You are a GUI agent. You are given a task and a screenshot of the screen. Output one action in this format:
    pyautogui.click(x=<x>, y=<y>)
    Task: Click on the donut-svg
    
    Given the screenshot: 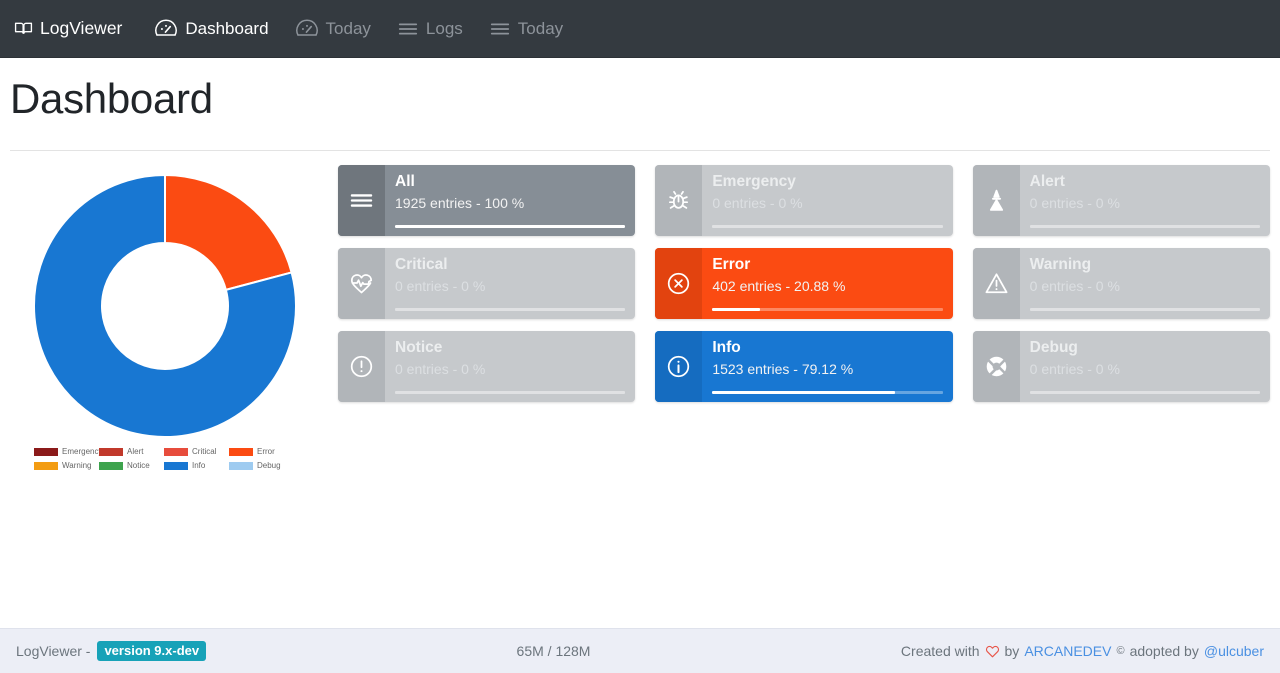 What is the action you would take?
    pyautogui.click(x=165, y=306)
    